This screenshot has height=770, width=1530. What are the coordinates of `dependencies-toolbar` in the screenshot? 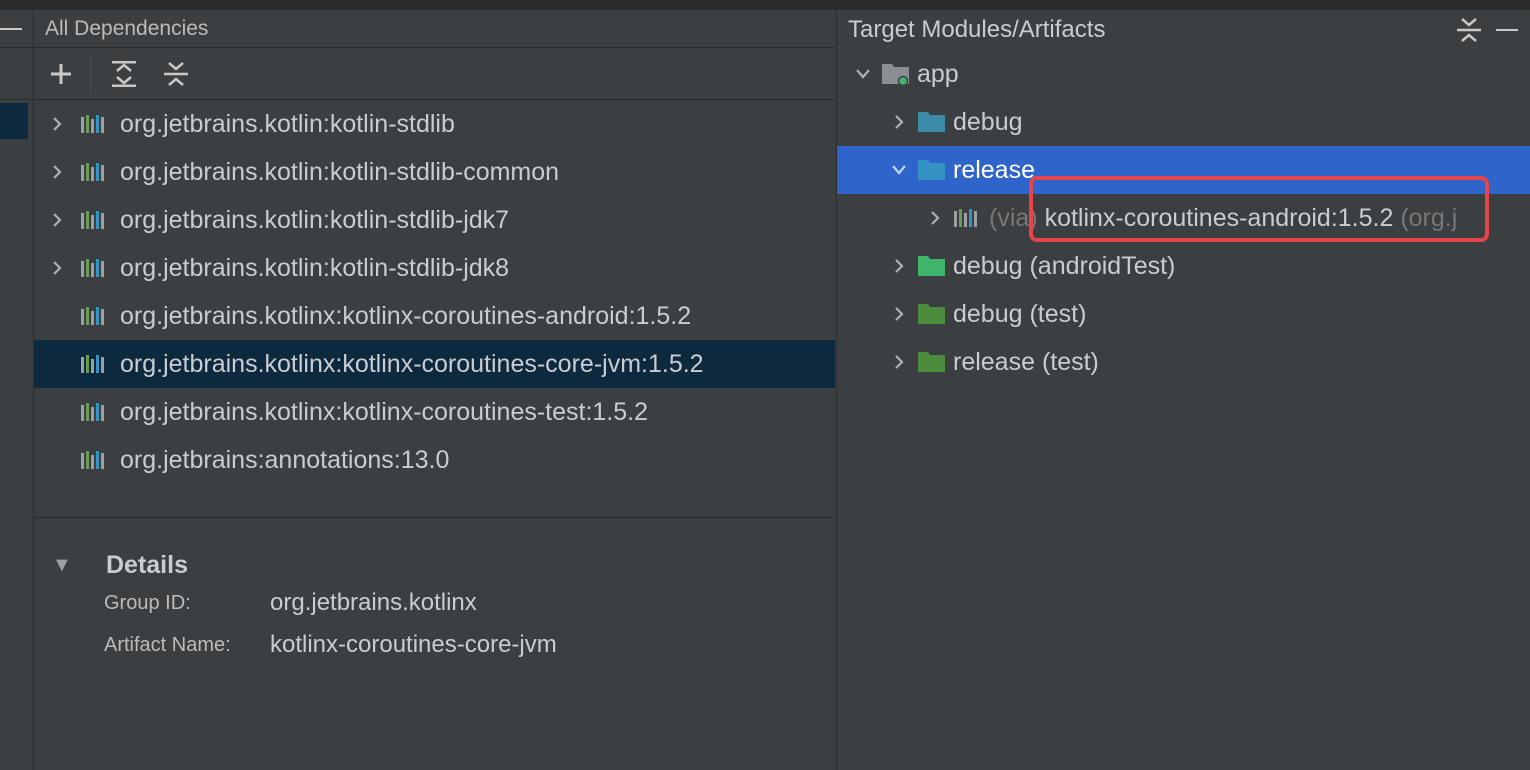 It's located at (434, 74).